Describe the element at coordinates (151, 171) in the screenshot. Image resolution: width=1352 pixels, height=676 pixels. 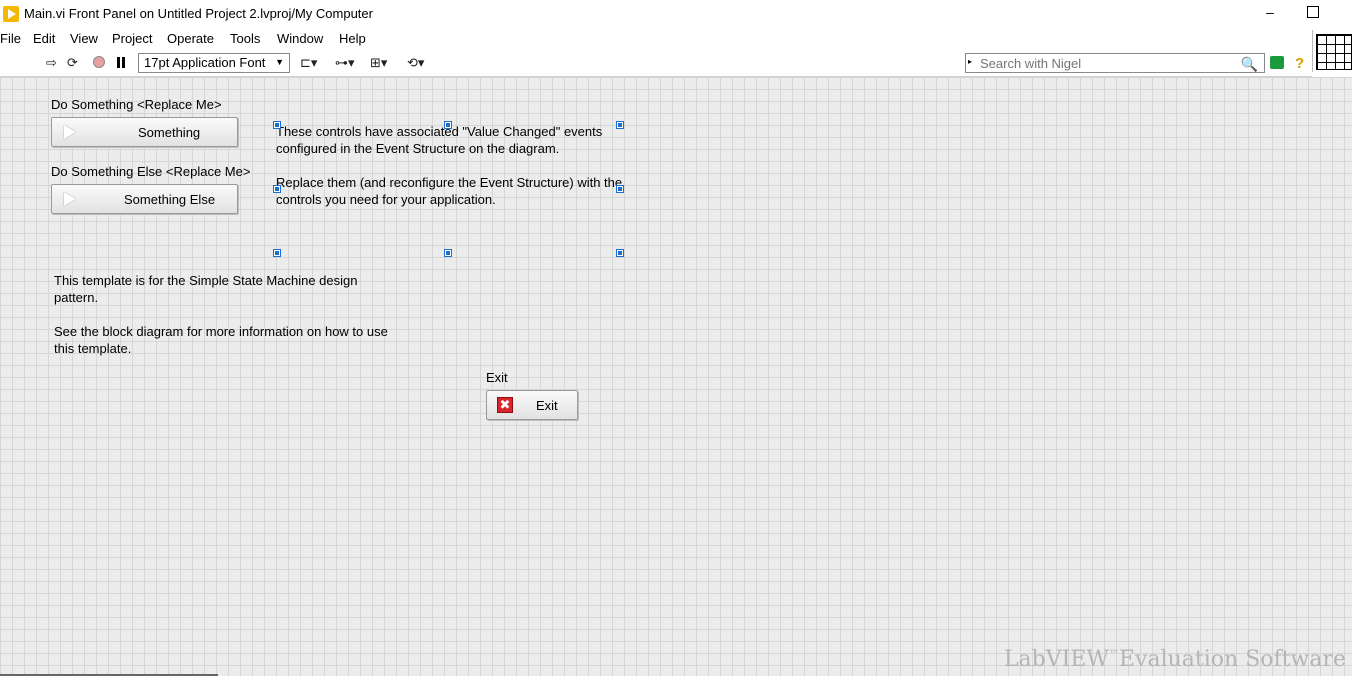
I see `do-something-else-label: Do Something Else <Replace Me>` at that location.